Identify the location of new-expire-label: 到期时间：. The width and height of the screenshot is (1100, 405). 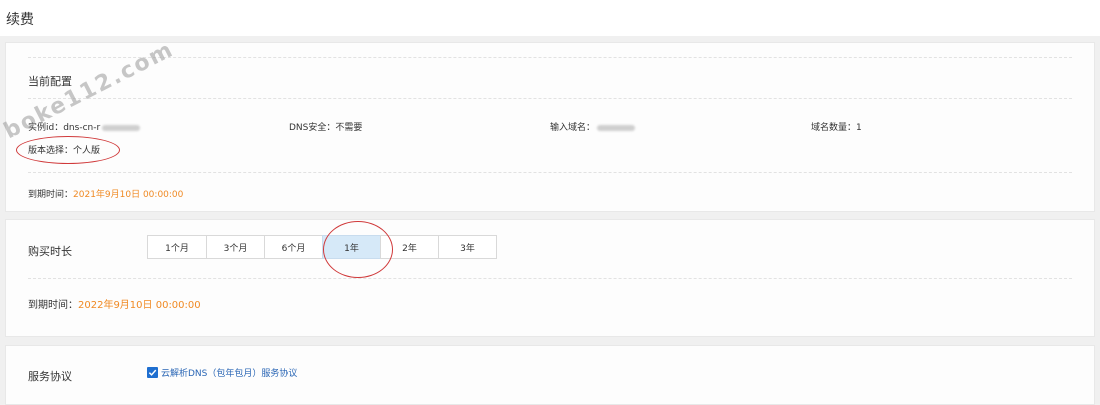
(53, 305).